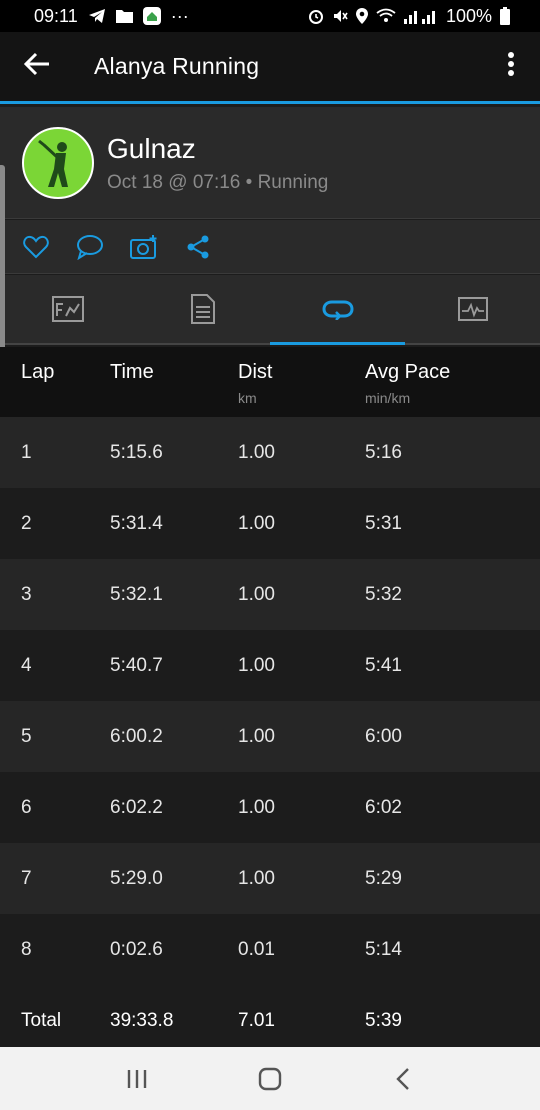  Describe the element at coordinates (316, 16) in the screenshot. I see `alarm-icon` at that location.